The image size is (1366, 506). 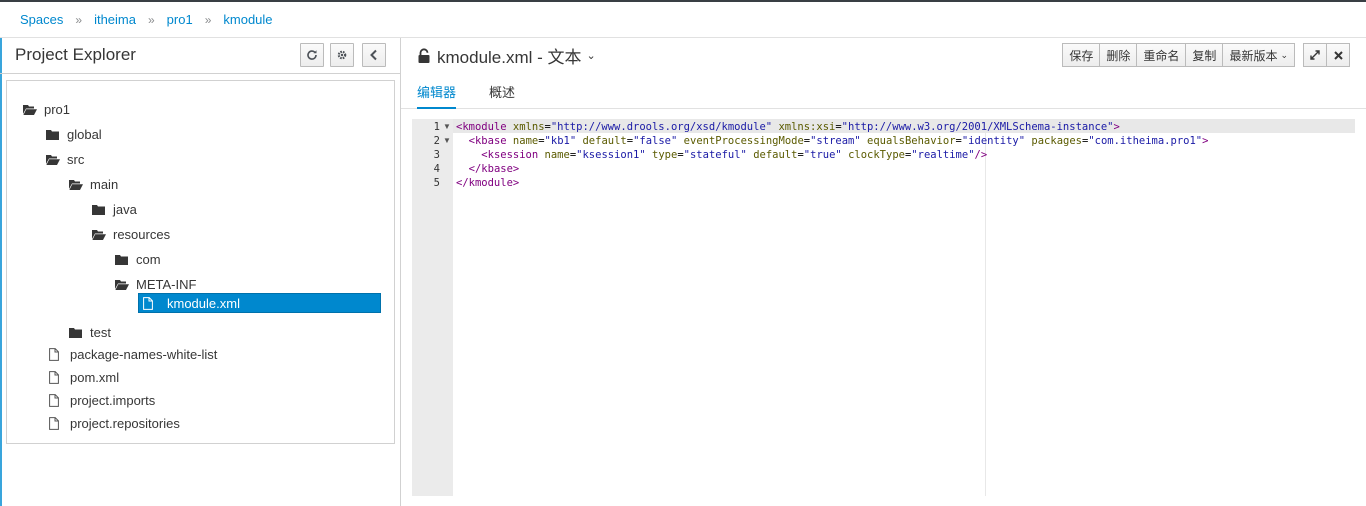 I want to click on tree-item: src, so click(x=65, y=159).